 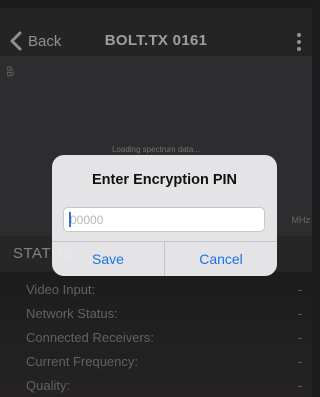 What do you see at coordinates (70, 219) in the screenshot?
I see `text-caret` at bounding box center [70, 219].